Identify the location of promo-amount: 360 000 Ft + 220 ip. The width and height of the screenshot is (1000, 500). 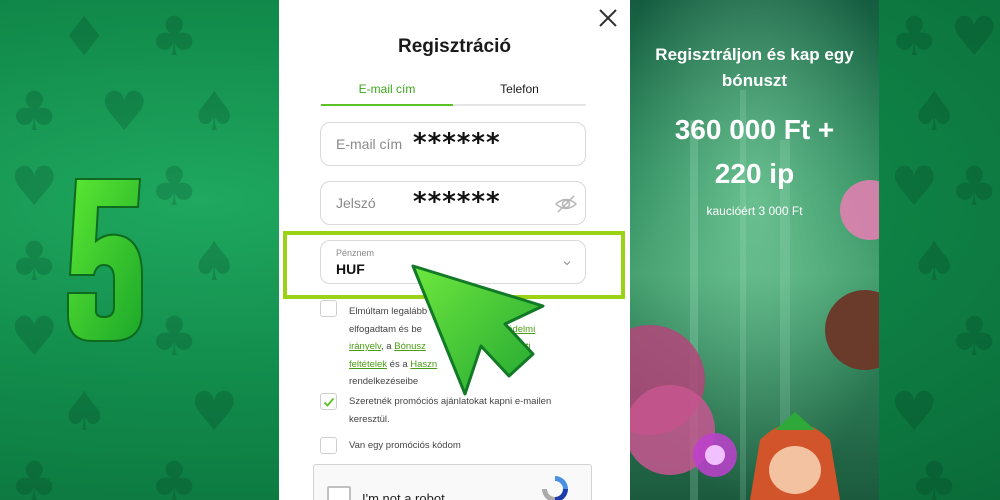
(754, 152).